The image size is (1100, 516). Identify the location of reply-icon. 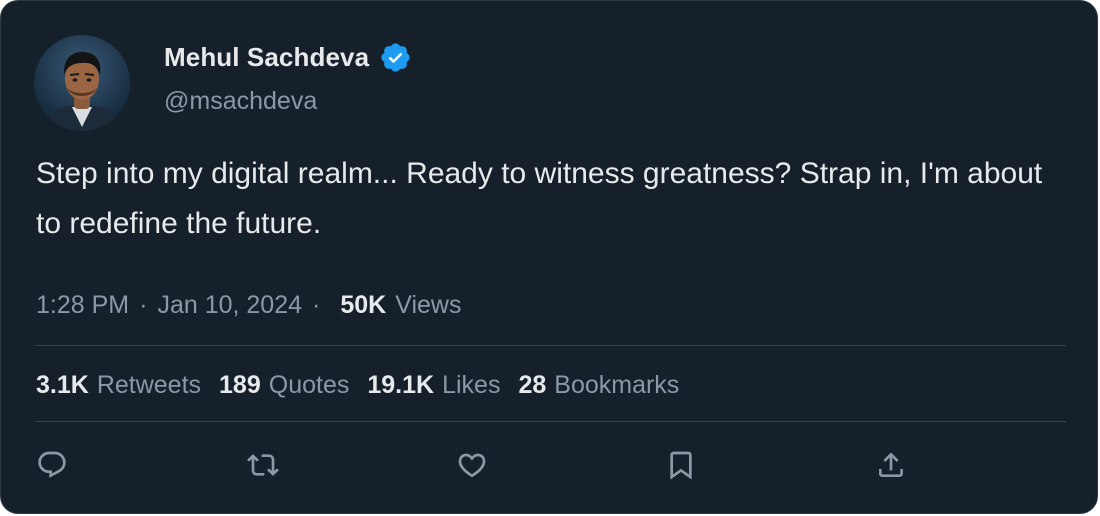
(52, 464).